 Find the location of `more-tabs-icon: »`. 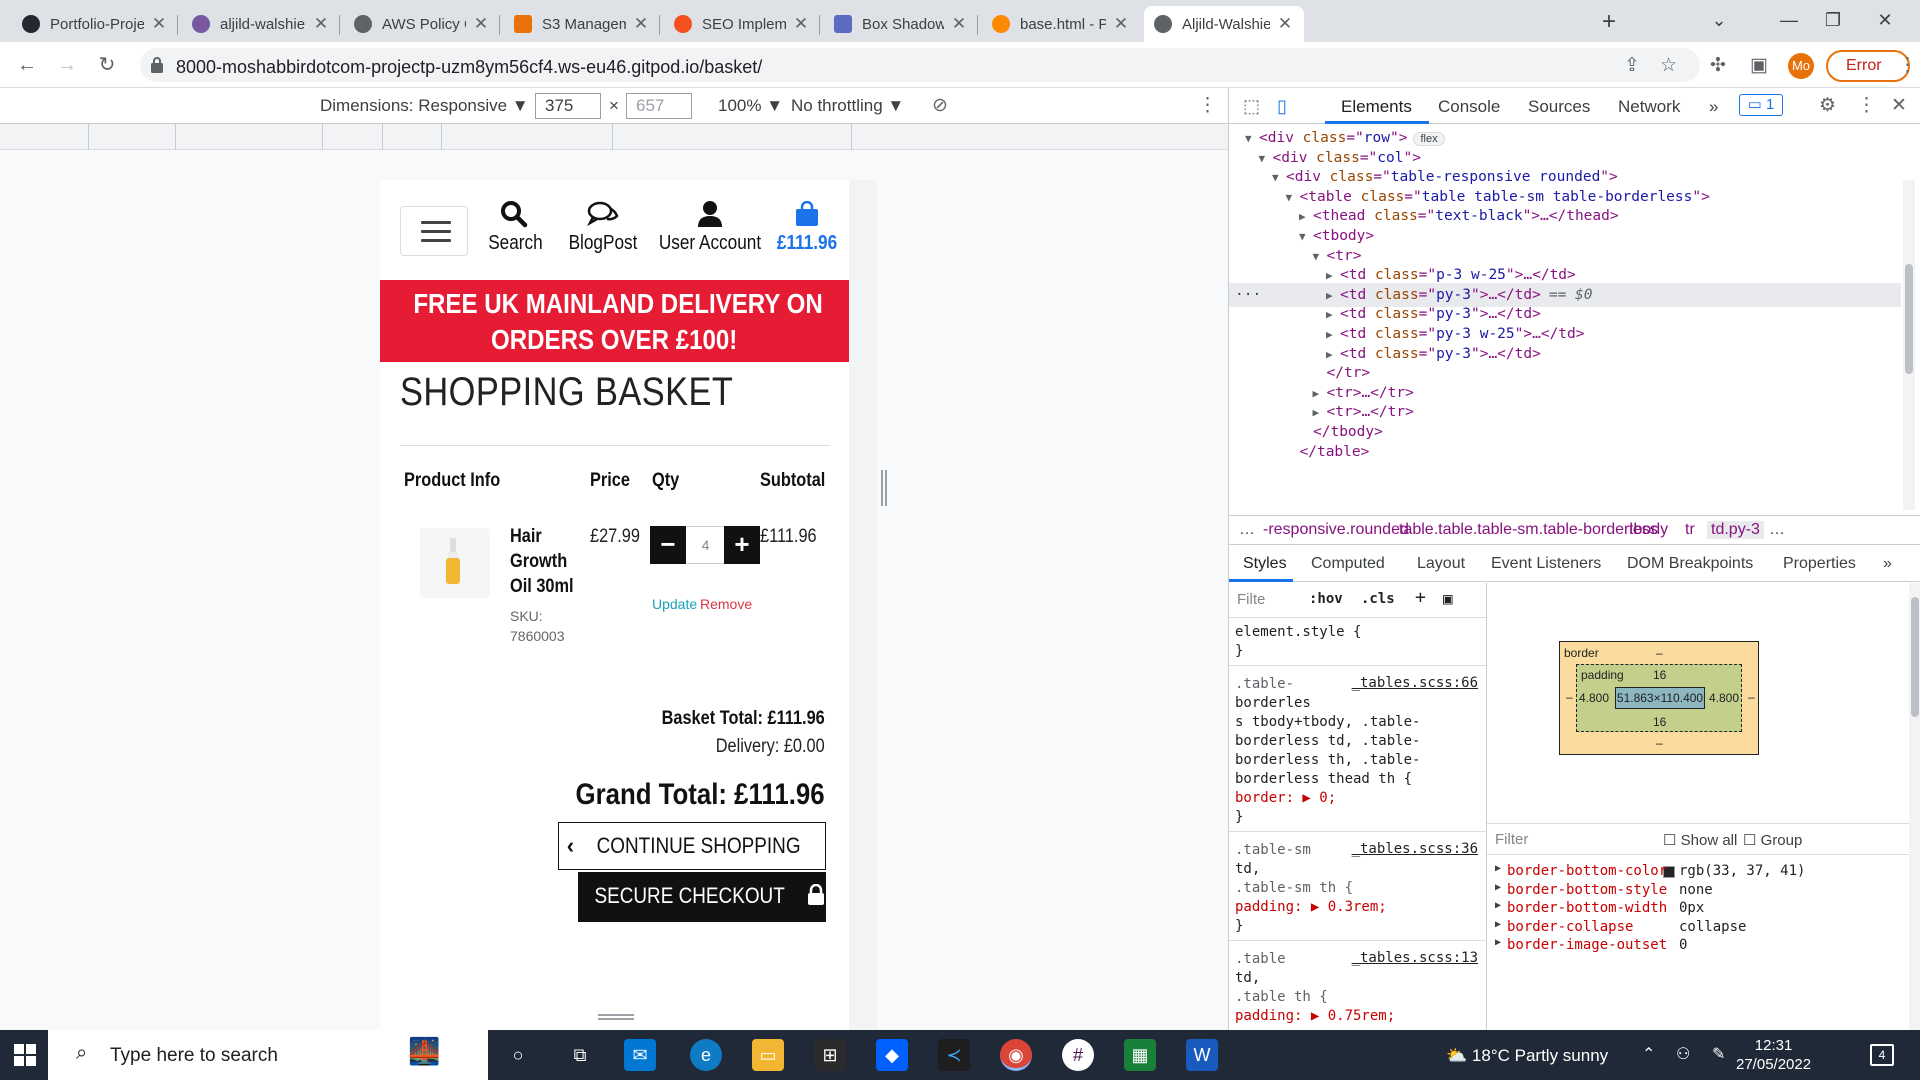

more-tabs-icon: » is located at coordinates (1713, 107).